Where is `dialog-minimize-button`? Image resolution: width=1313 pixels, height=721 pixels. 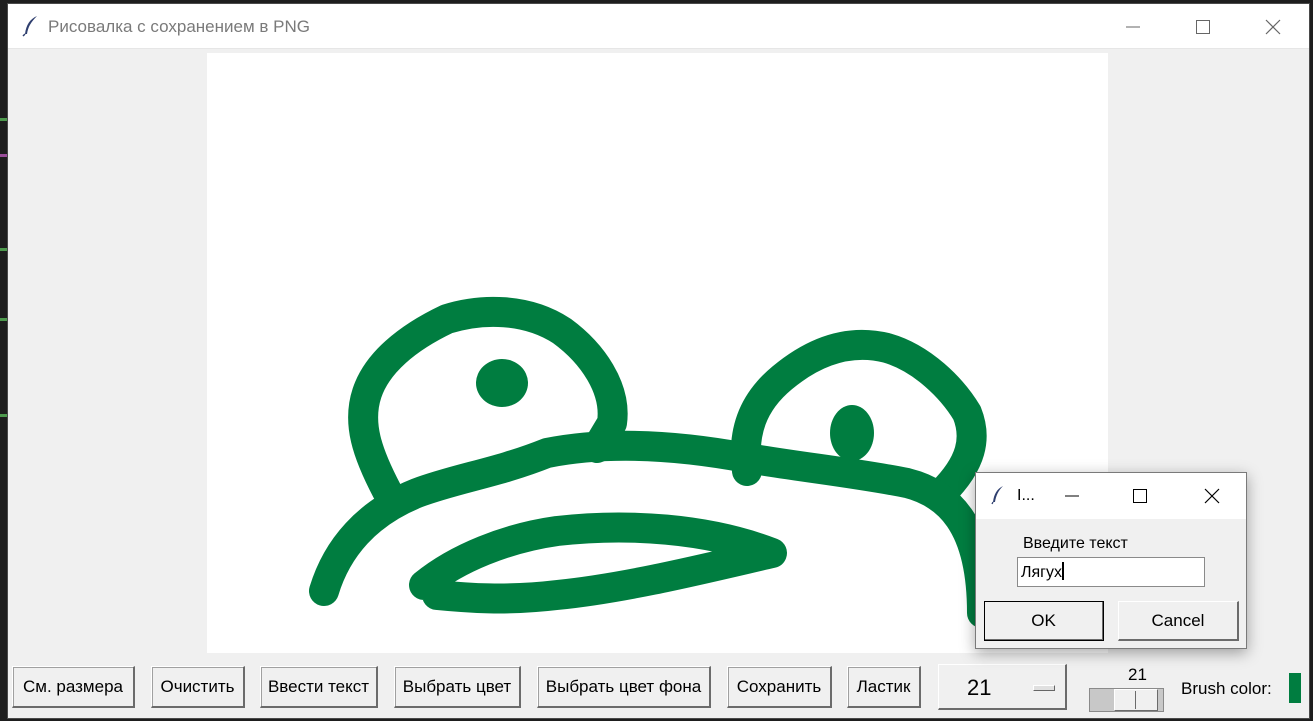 dialog-minimize-button is located at coordinates (1072, 496).